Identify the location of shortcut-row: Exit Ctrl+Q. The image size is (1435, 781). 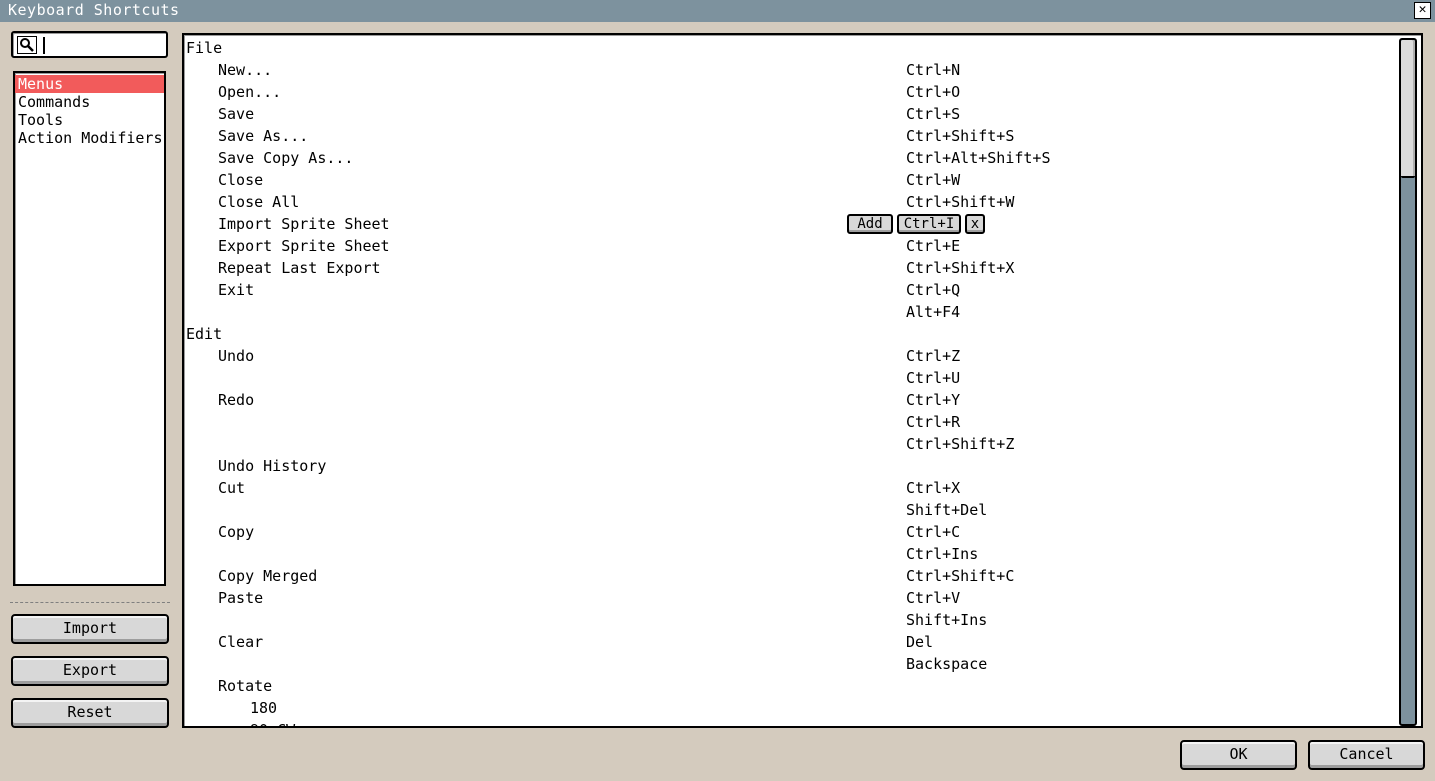
(784, 290).